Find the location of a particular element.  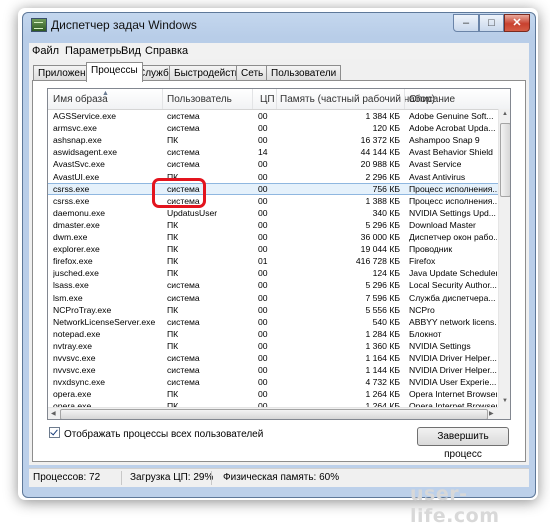

horizontal-scrollbar: ◀ ▶ is located at coordinates (273, 413).